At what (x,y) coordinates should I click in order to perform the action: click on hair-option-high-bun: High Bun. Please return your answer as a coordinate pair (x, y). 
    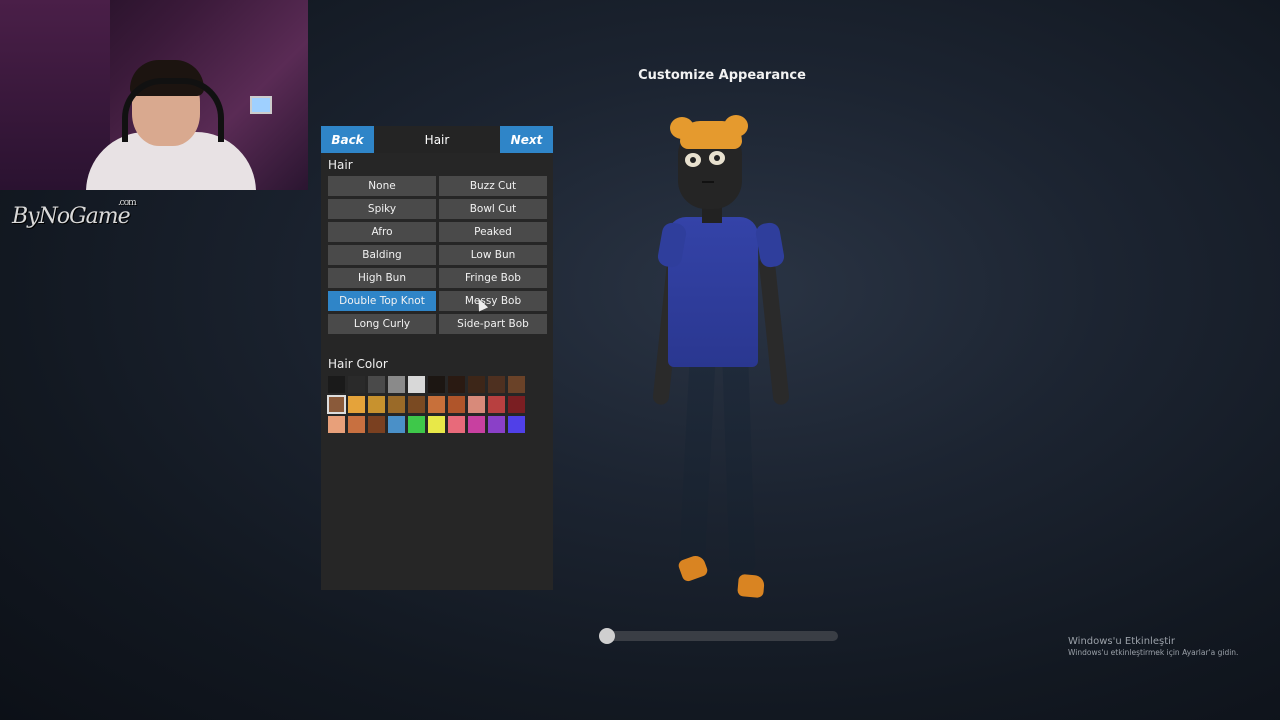
    Looking at the image, I should click on (382, 278).